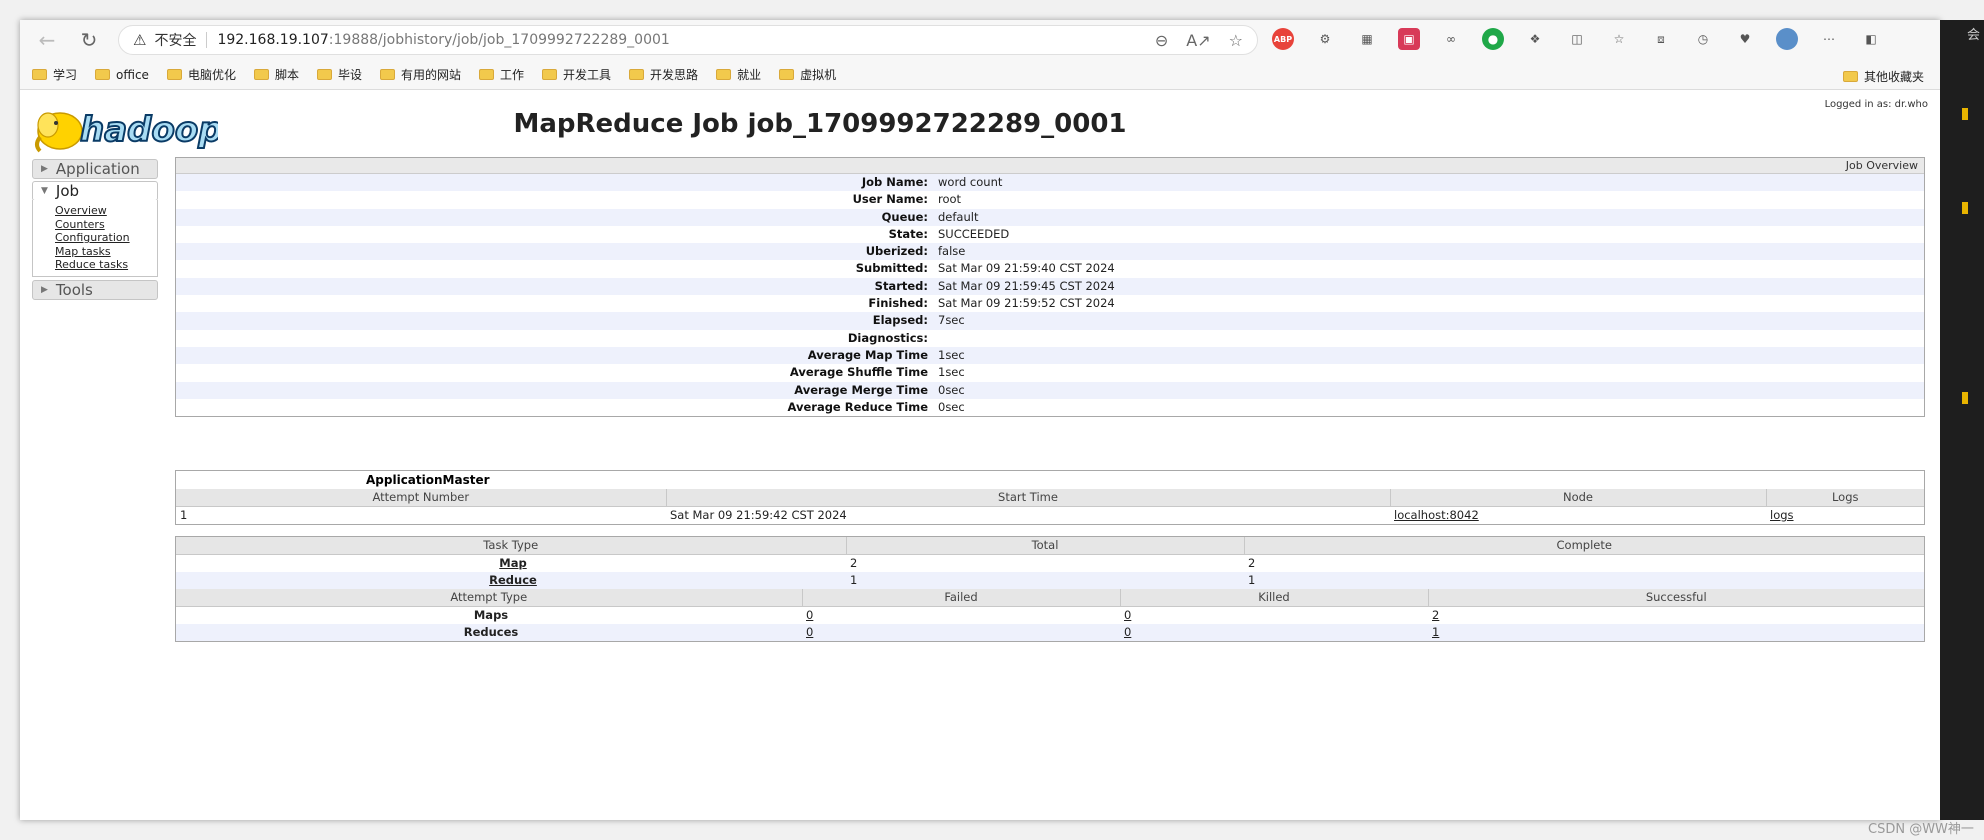 The image size is (1984, 840). I want to click on nav-job-label: Job, so click(67, 191).